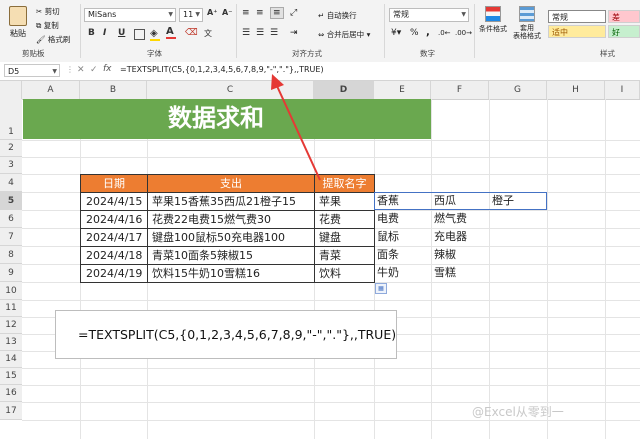 Image resolution: width=640 pixels, height=439 pixels. What do you see at coordinates (298, 133) in the screenshot?
I see `arrow-shaft` at bounding box center [298, 133].